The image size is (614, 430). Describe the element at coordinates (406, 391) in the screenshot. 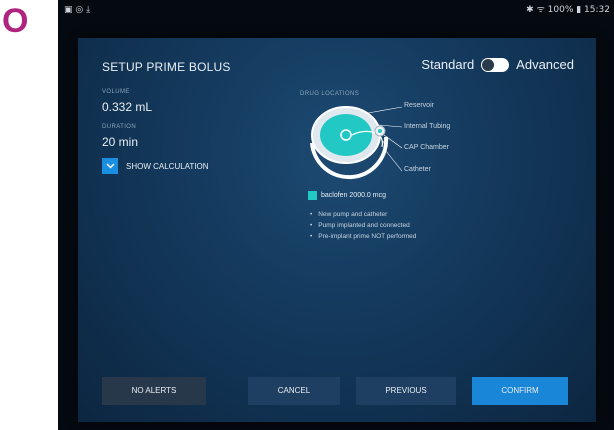

I see `previous-button: PREVIOUS` at that location.